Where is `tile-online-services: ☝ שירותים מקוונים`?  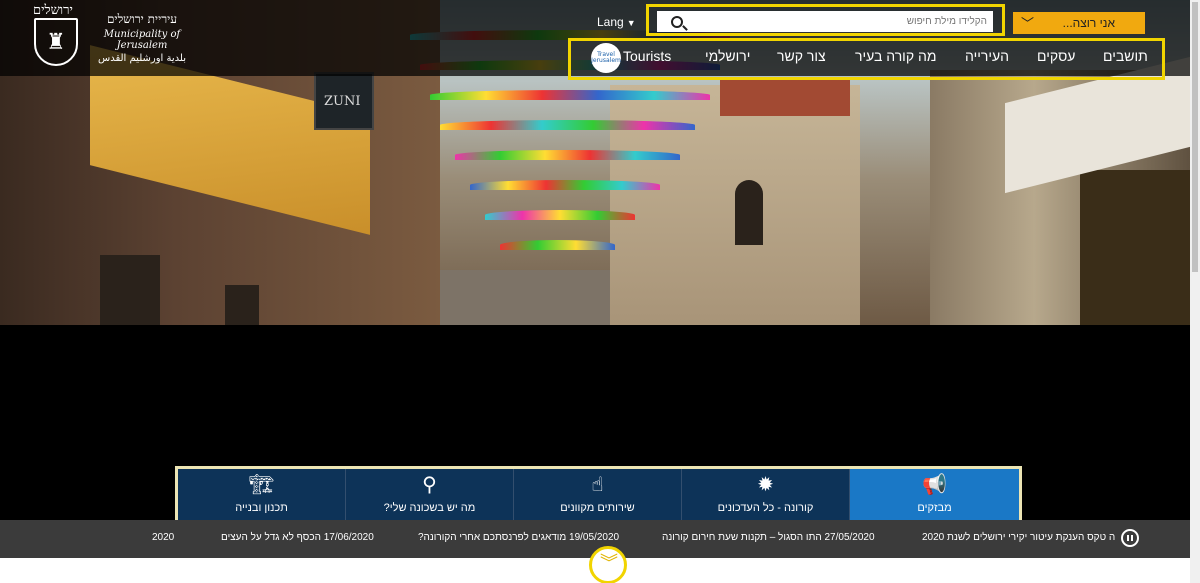
tile-online-services: ☝ שירותים מקוונים is located at coordinates (597, 494).